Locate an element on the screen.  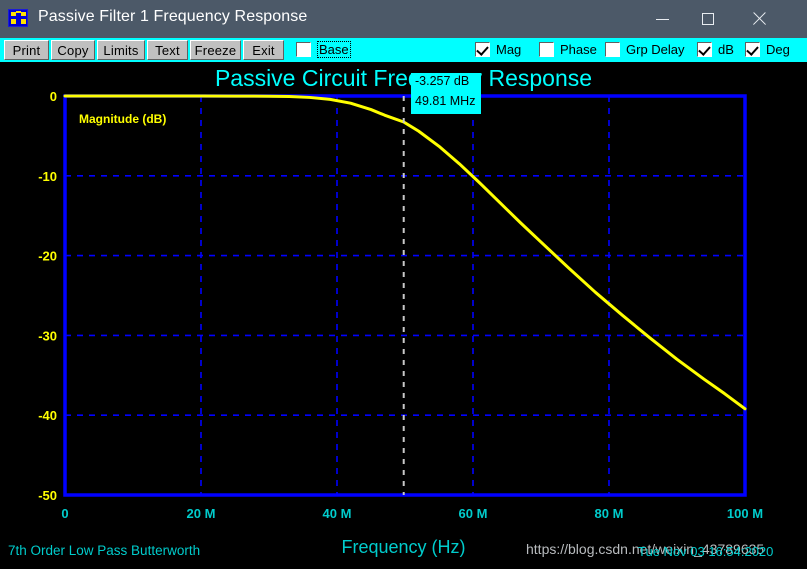
minimize-icon is located at coordinates (662, 19).